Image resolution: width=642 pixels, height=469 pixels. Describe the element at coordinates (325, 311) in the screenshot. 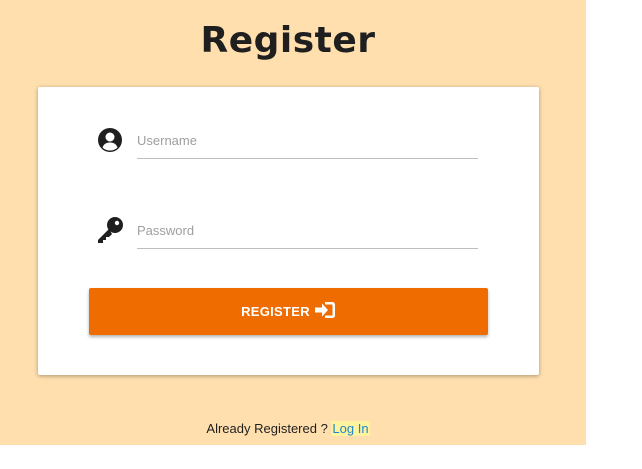

I see `sign-in-icon` at that location.